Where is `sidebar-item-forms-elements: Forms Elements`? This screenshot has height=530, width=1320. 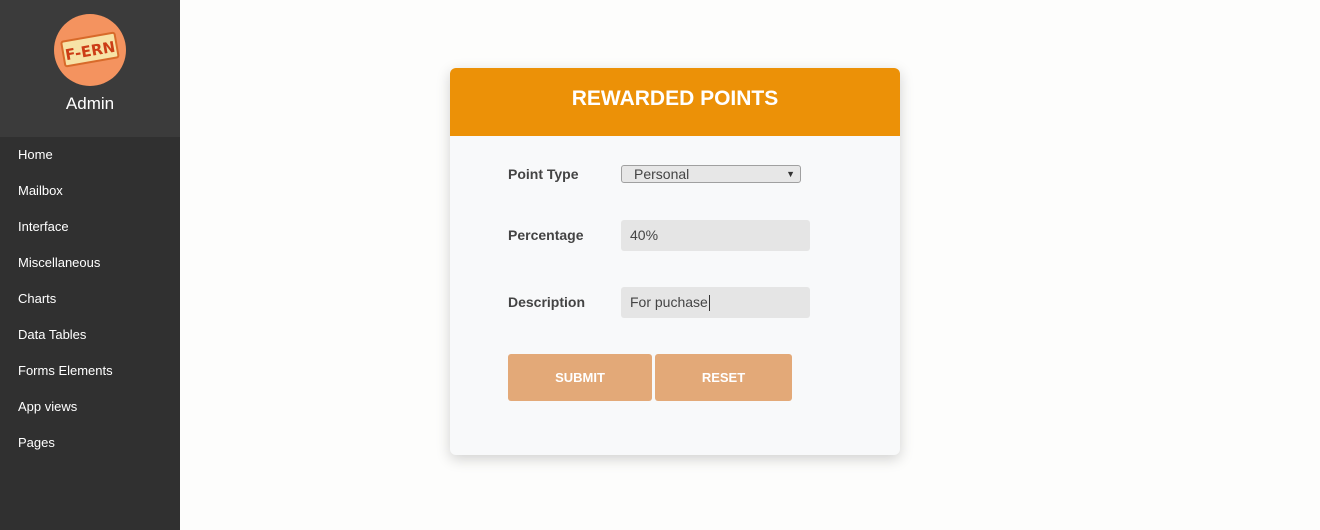 sidebar-item-forms-elements: Forms Elements is located at coordinates (90, 371).